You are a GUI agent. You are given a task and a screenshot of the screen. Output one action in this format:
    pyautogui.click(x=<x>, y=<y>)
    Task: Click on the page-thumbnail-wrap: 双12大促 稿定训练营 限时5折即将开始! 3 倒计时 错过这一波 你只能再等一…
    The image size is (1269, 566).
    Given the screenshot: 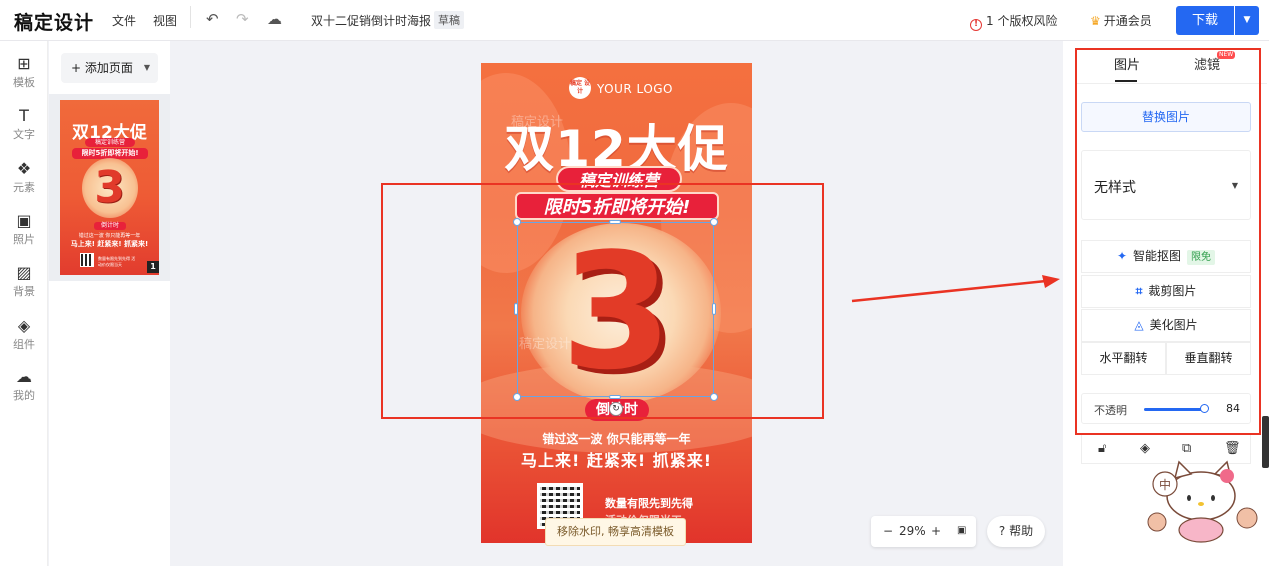 What is the action you would take?
    pyautogui.click(x=109, y=187)
    